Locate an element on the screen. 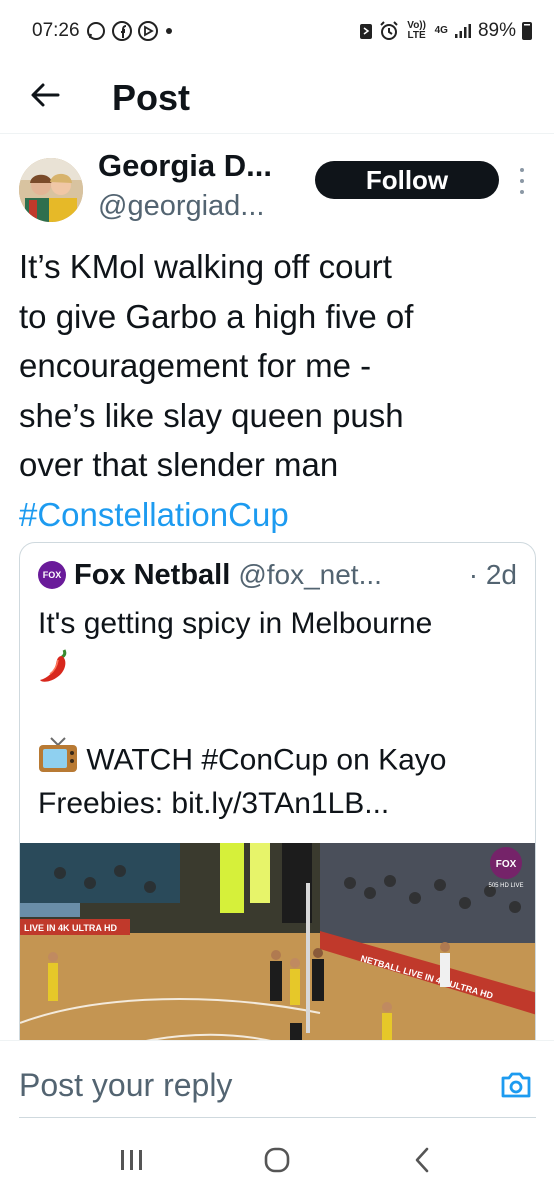  status-left: 07:26 is located at coordinates (103, 31).